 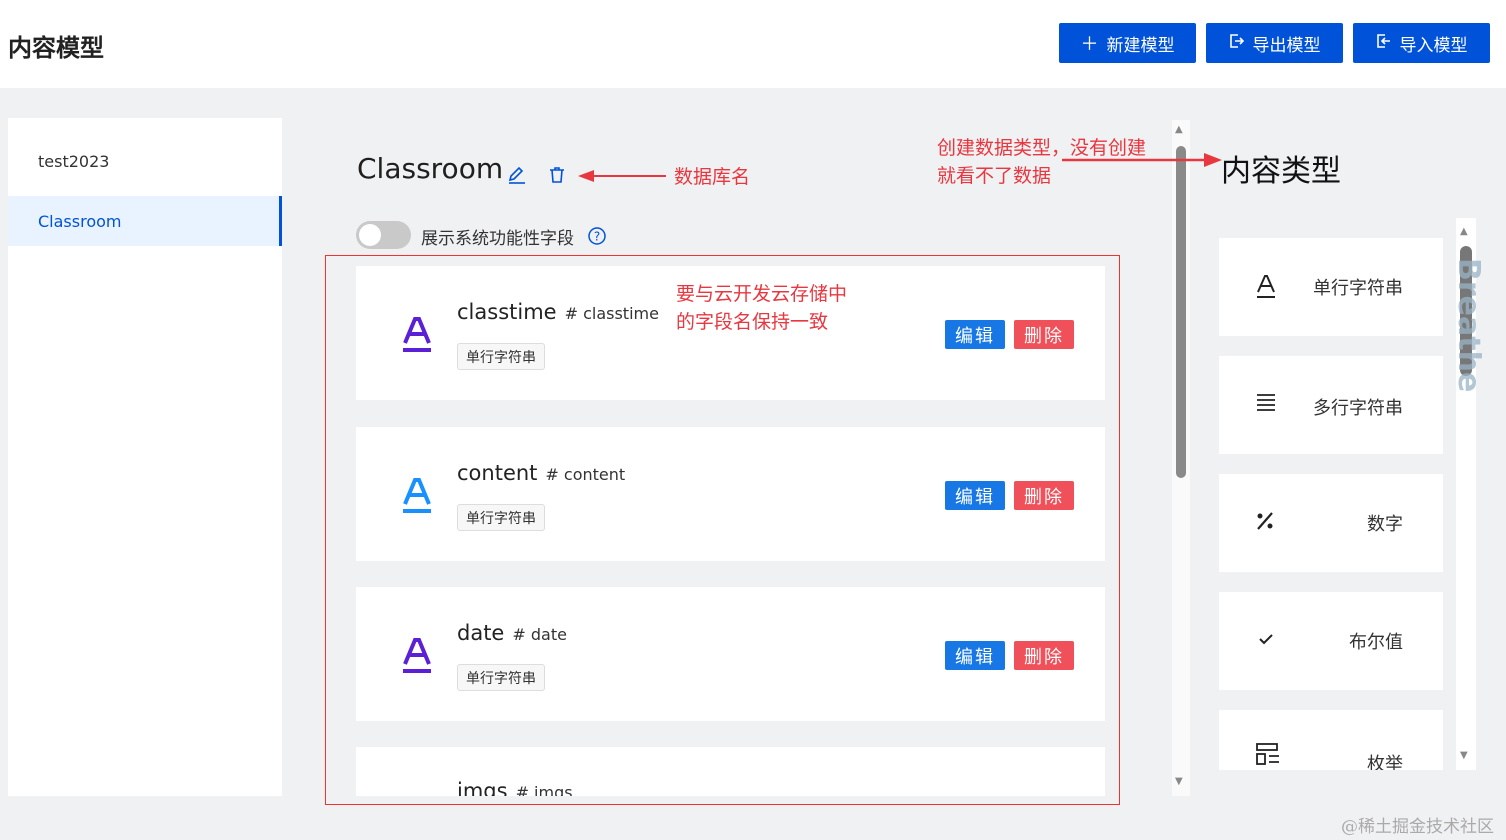 I want to click on help-circle-icon: ?, so click(x=597, y=238).